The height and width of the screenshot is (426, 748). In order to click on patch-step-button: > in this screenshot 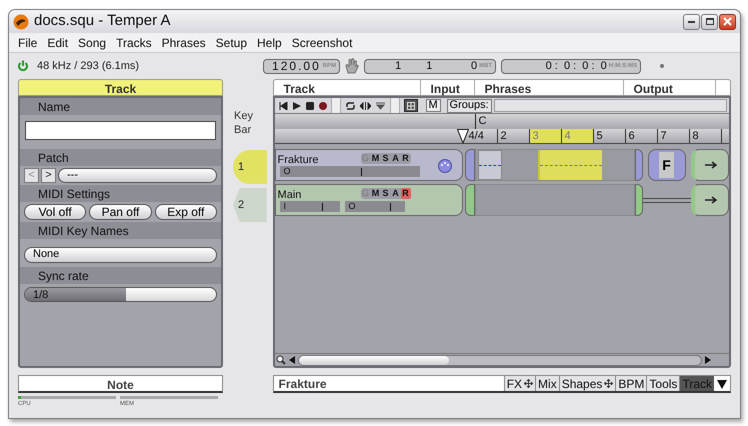, I will do `click(48, 175)`.